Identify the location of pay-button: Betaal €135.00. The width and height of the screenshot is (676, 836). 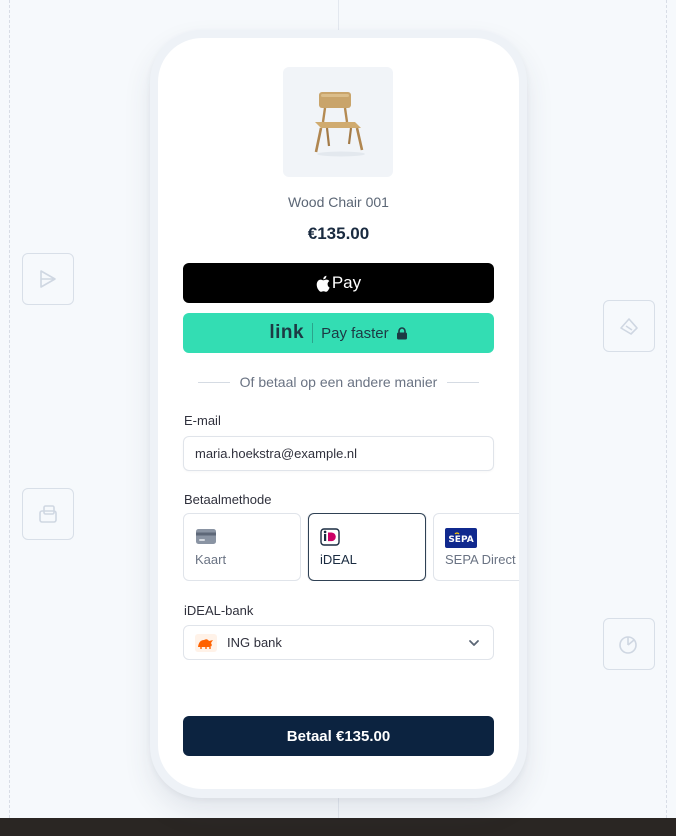
(338, 736).